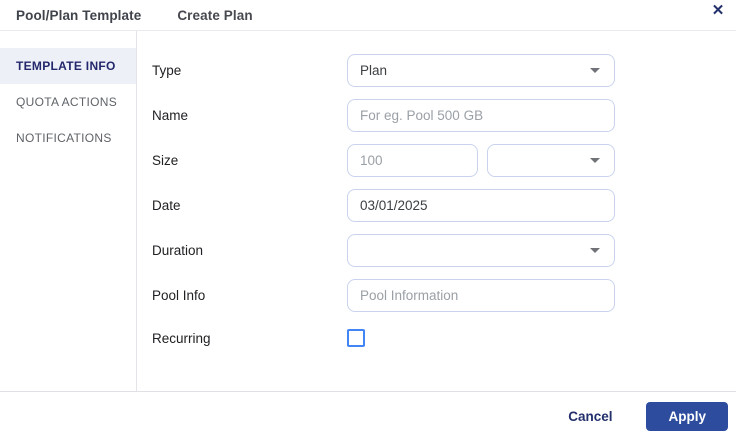 The height and width of the screenshot is (441, 736). Describe the element at coordinates (68, 138) in the screenshot. I see `tab-notifications: NOTIFICATIONS` at that location.